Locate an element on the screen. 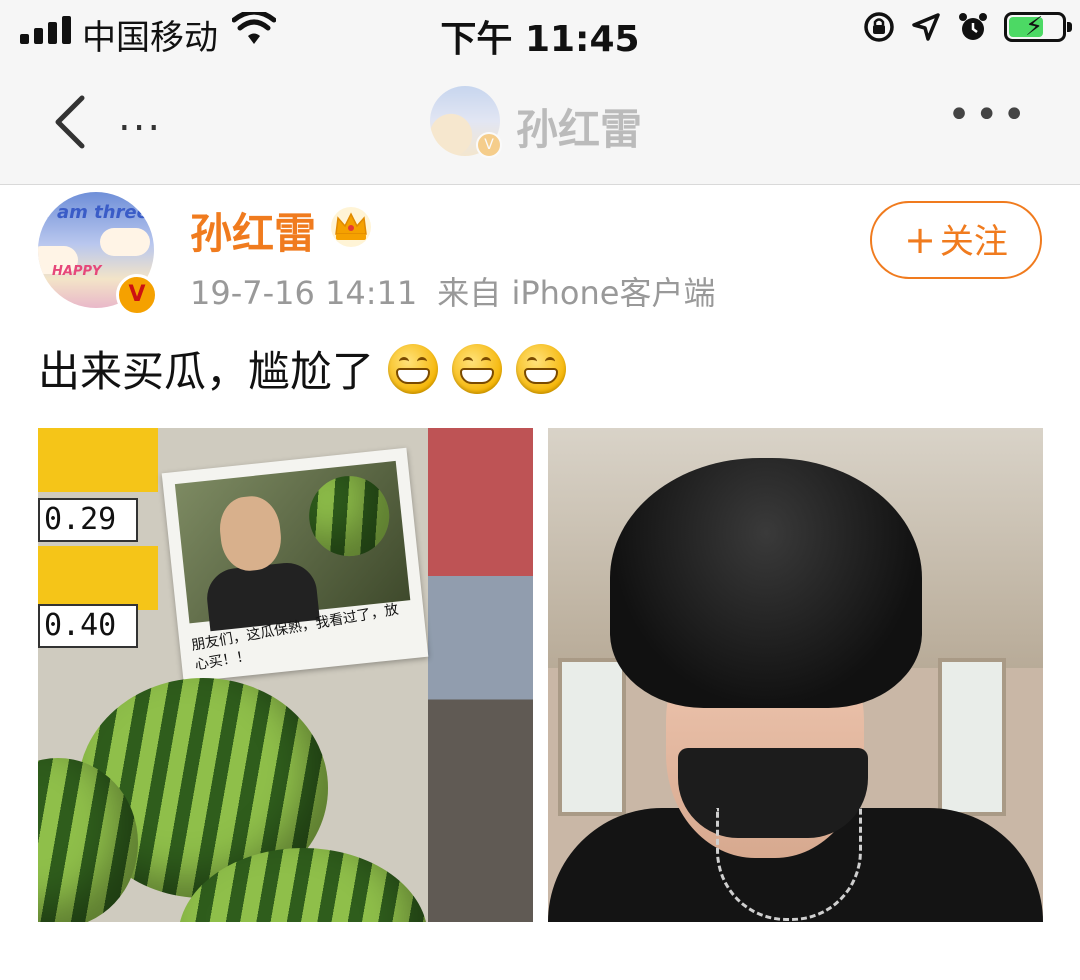 The image size is (1080, 980). author-name: 孙红雷 is located at coordinates (253, 230).